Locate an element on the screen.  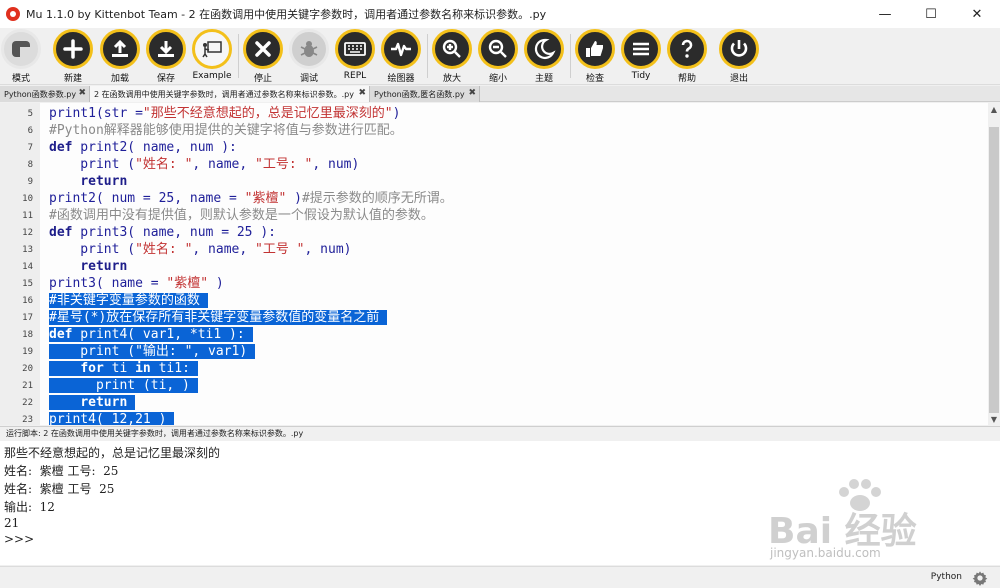
code-line: for ti in ti1: is located at coordinates (123, 368).